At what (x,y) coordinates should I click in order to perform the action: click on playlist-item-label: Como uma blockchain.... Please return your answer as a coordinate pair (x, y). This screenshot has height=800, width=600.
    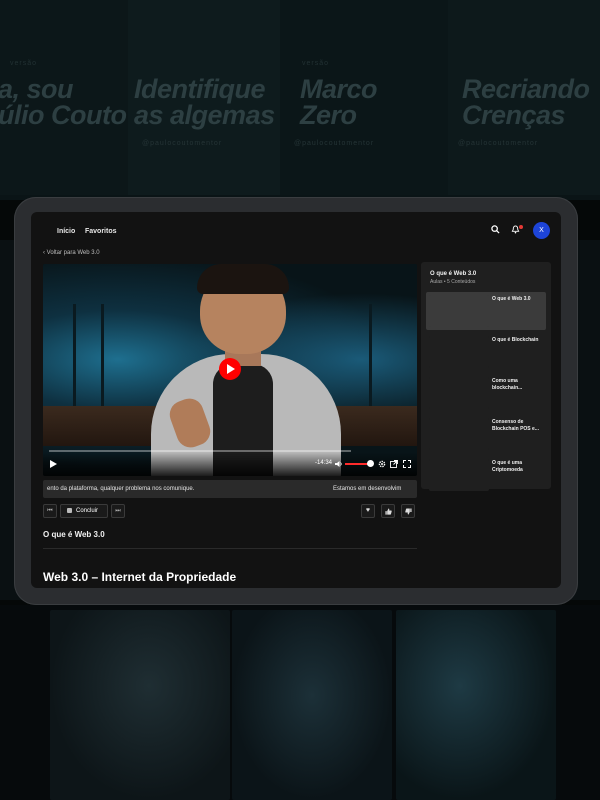
    Looking at the image, I should click on (507, 384).